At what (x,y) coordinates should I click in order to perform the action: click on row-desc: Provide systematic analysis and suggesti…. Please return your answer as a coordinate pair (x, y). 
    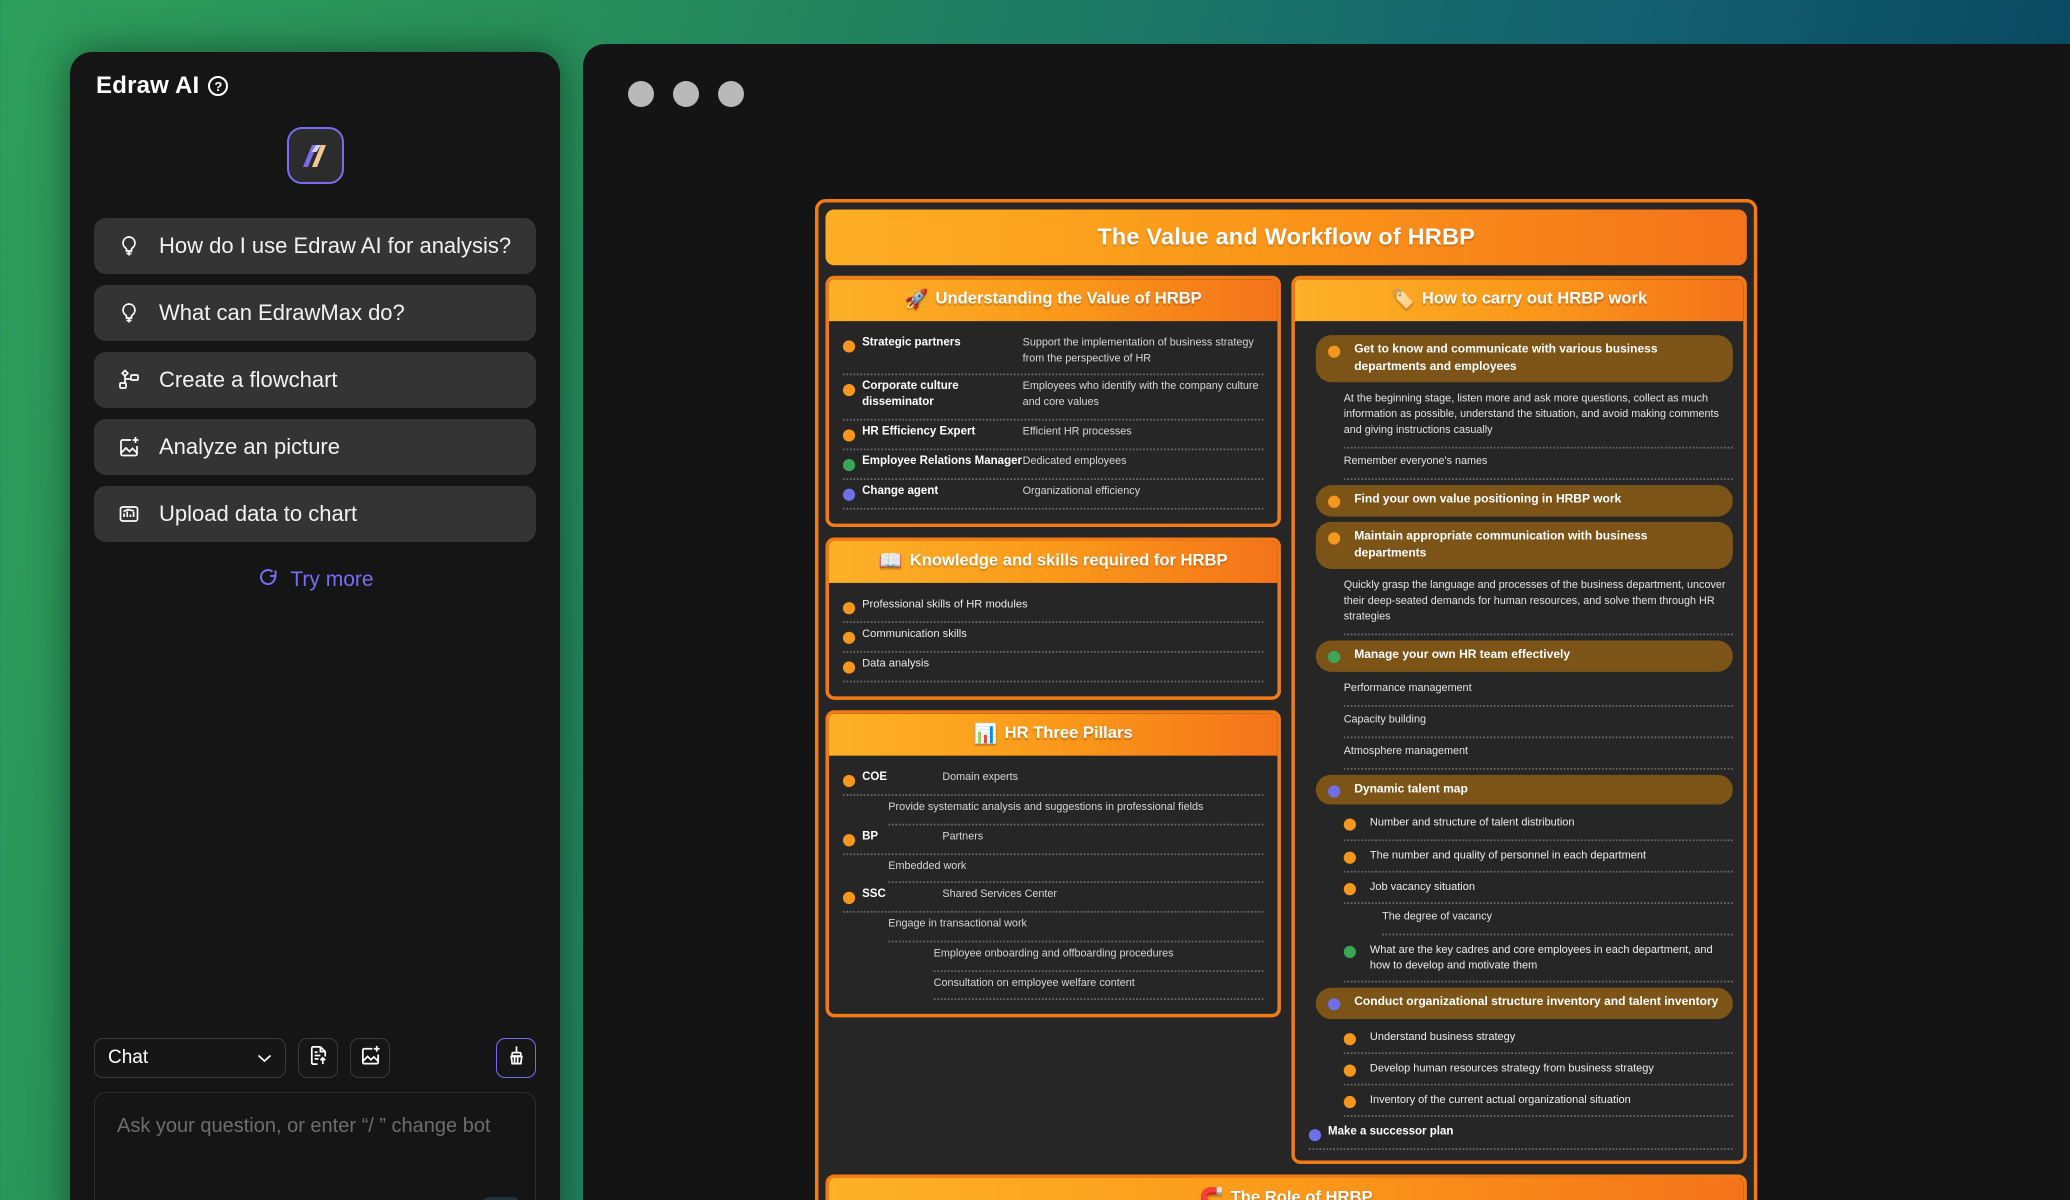
    Looking at the image, I should click on (1046, 807).